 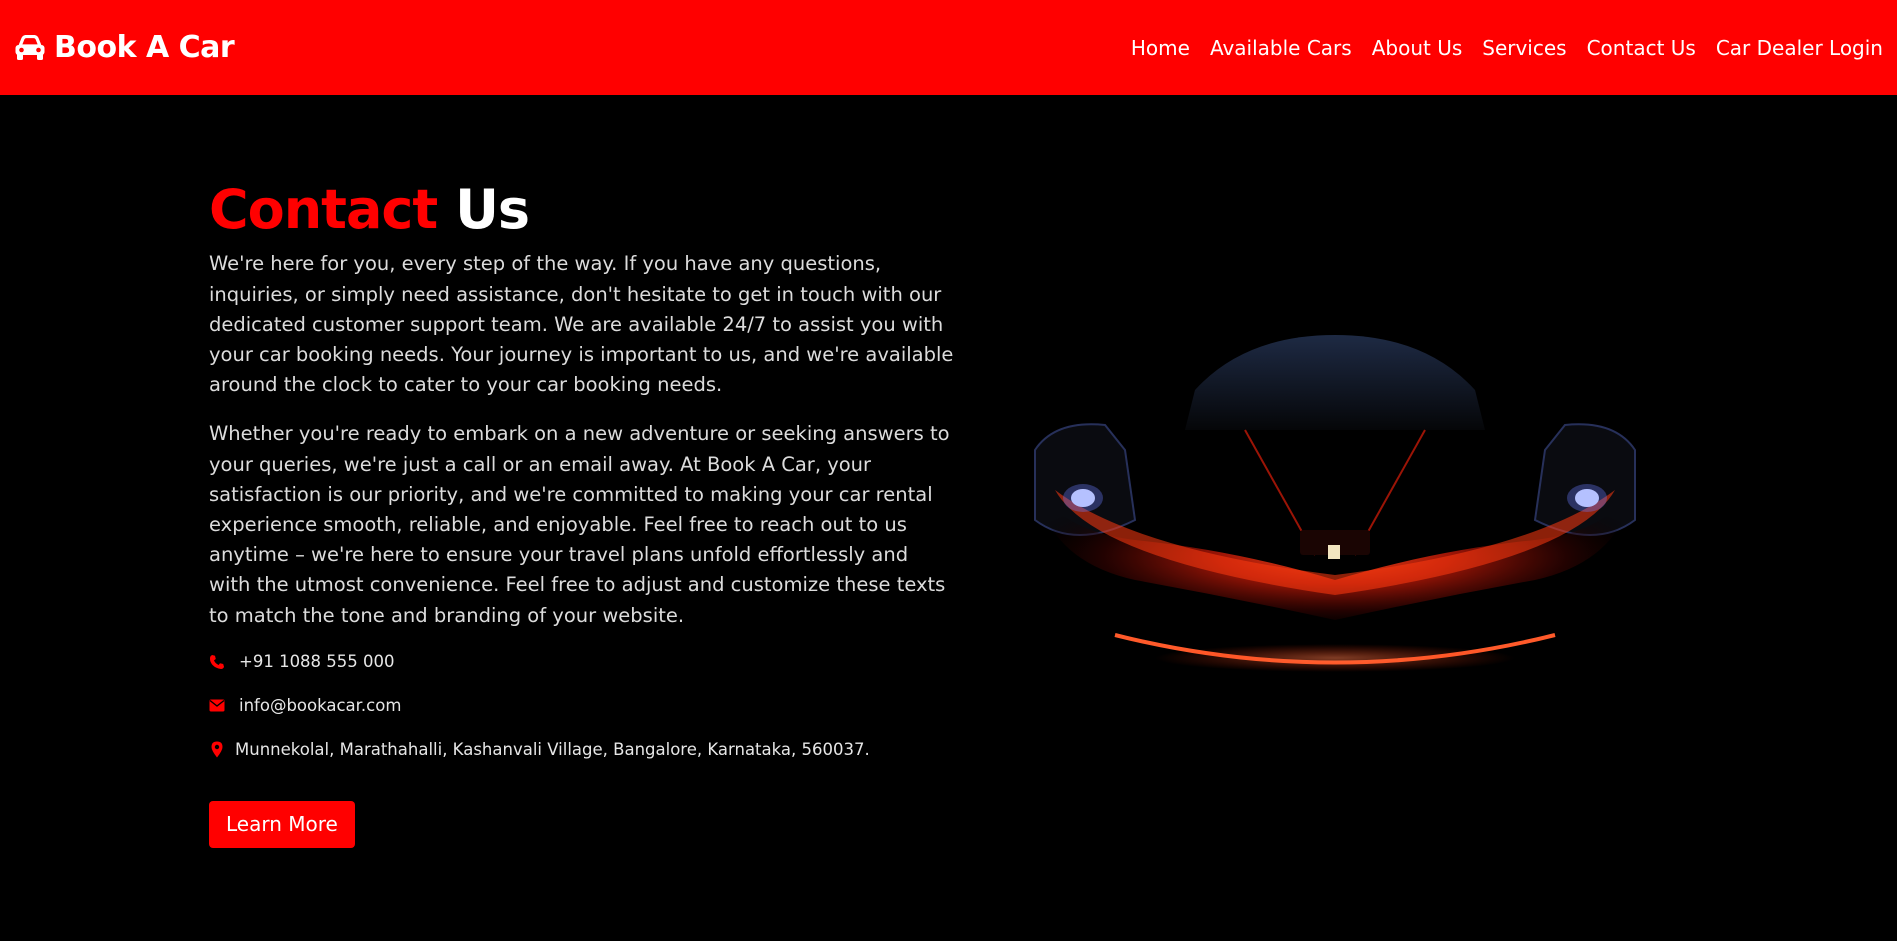 I want to click on title-accent: Contact, so click(x=323, y=209).